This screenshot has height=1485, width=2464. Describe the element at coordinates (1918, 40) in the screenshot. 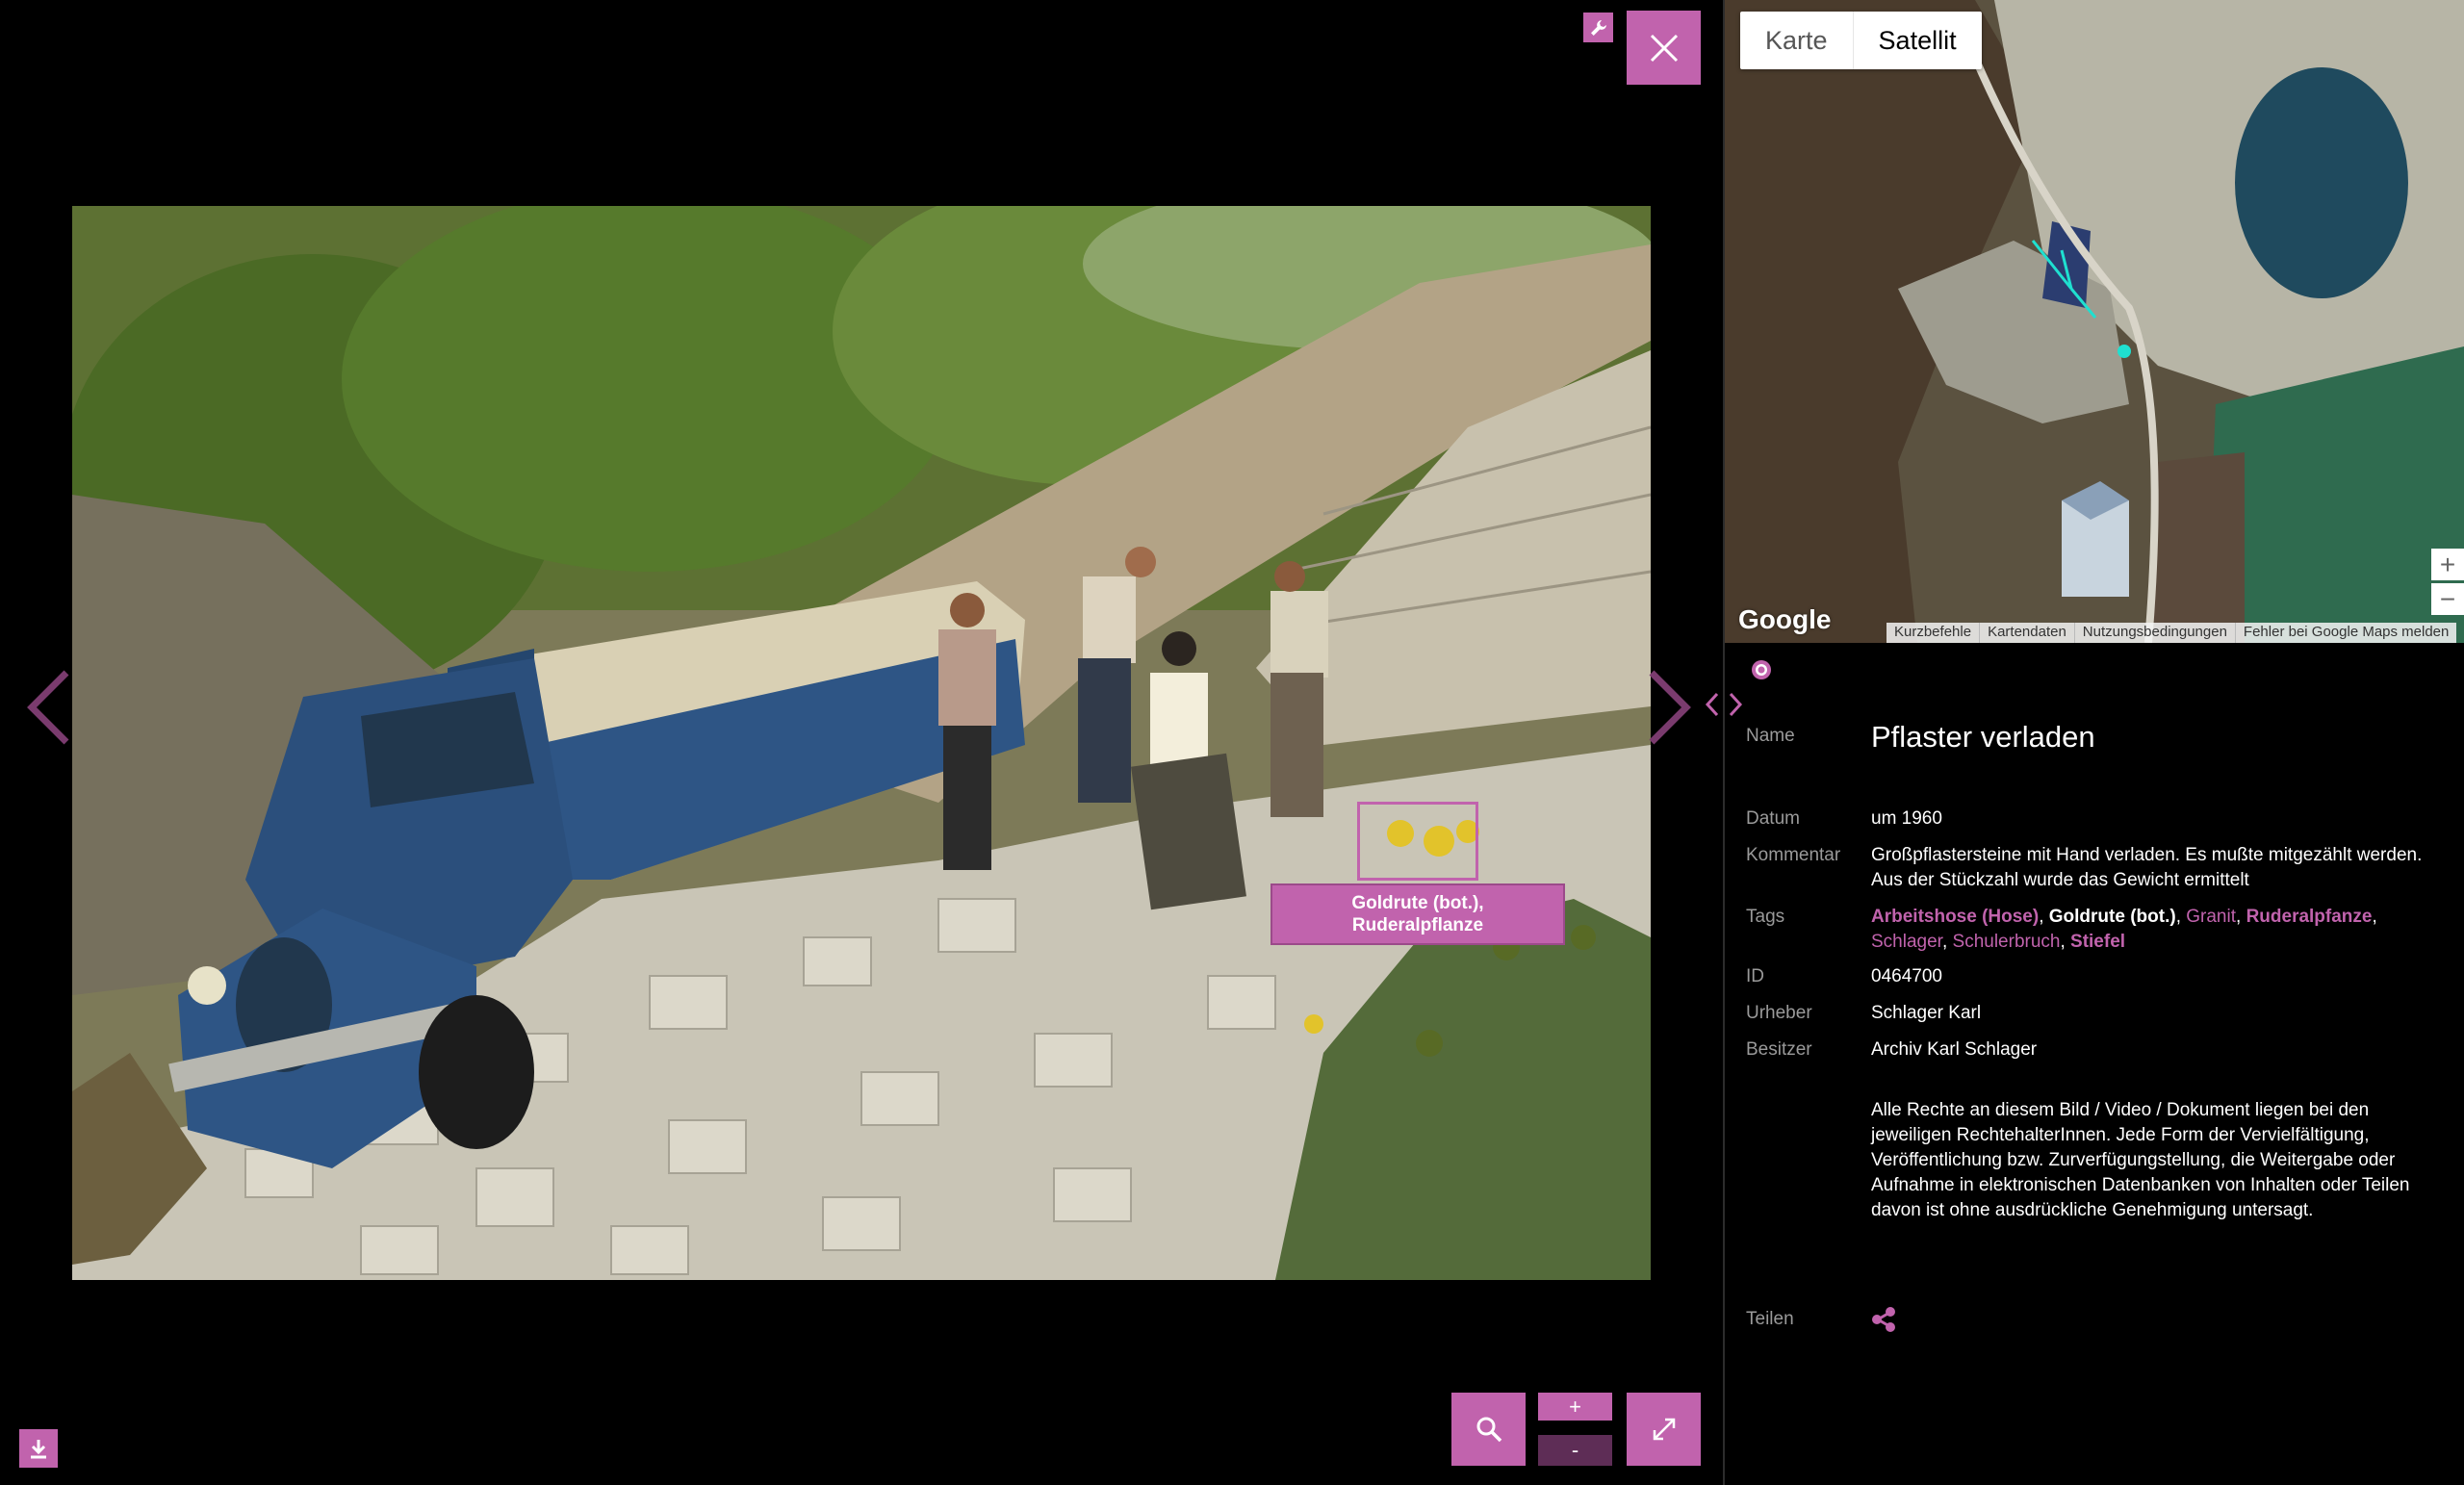

I see `map-type-satellit-button: Satellit` at that location.